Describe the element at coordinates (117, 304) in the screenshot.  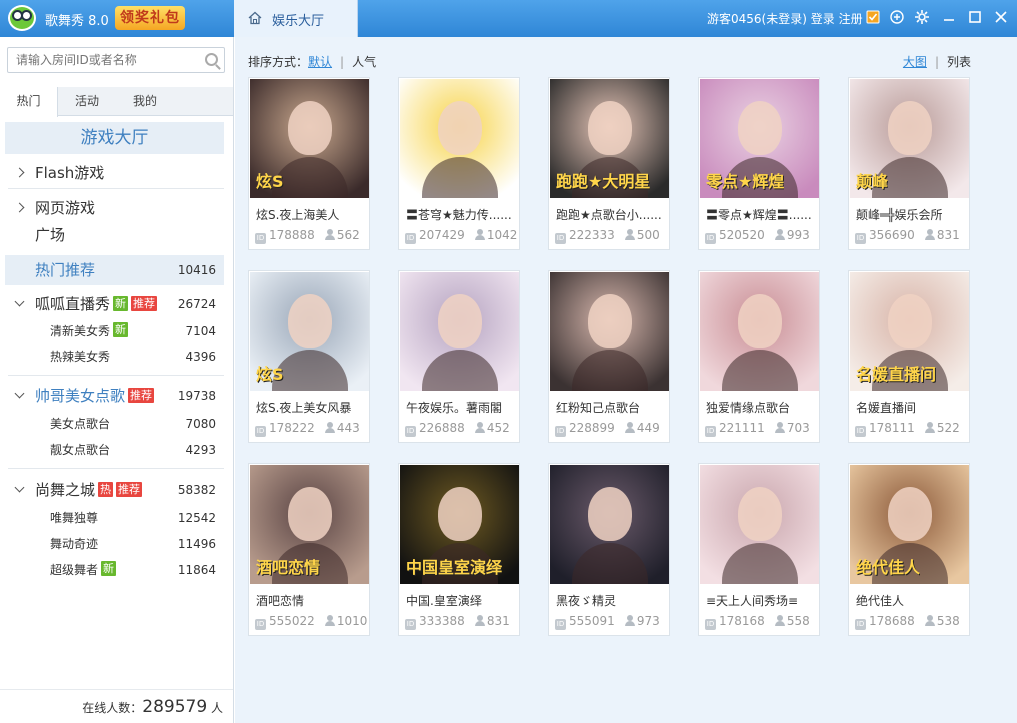
I see `nav-guagua-live: 呱呱直播秀新推荐 26724` at that location.